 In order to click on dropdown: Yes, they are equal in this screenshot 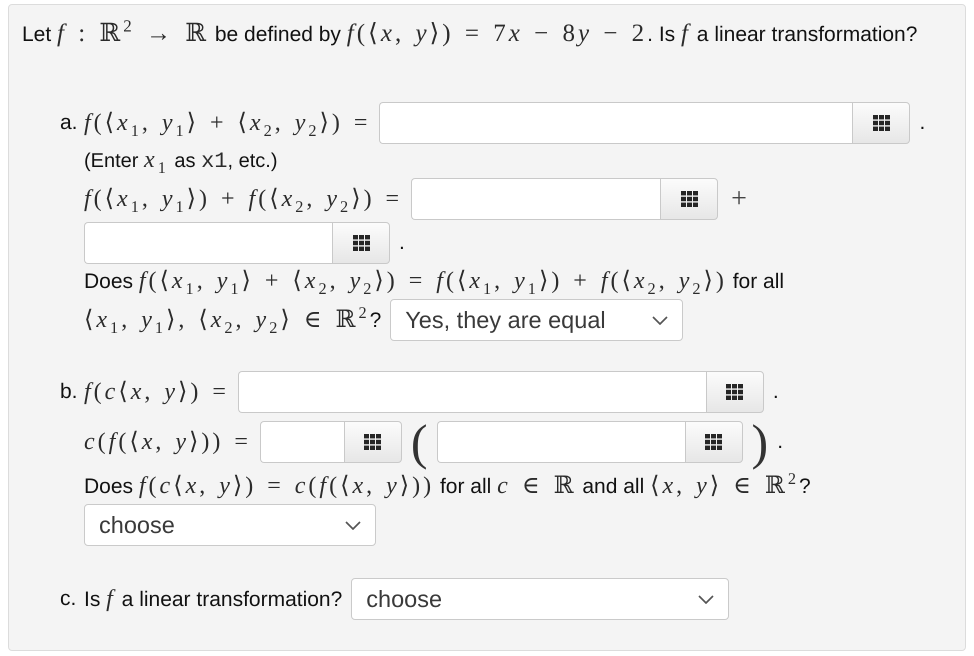, I will do `click(537, 320)`.